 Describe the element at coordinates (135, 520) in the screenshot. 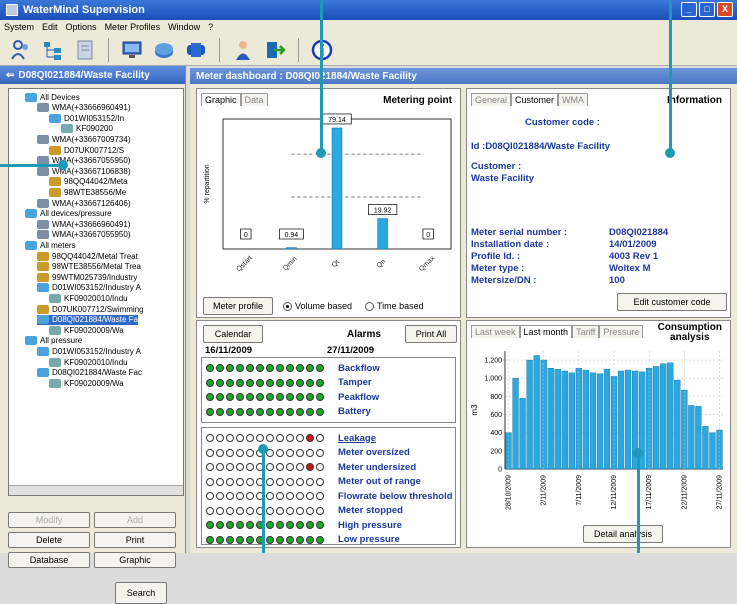

I see `add-button: Add` at that location.